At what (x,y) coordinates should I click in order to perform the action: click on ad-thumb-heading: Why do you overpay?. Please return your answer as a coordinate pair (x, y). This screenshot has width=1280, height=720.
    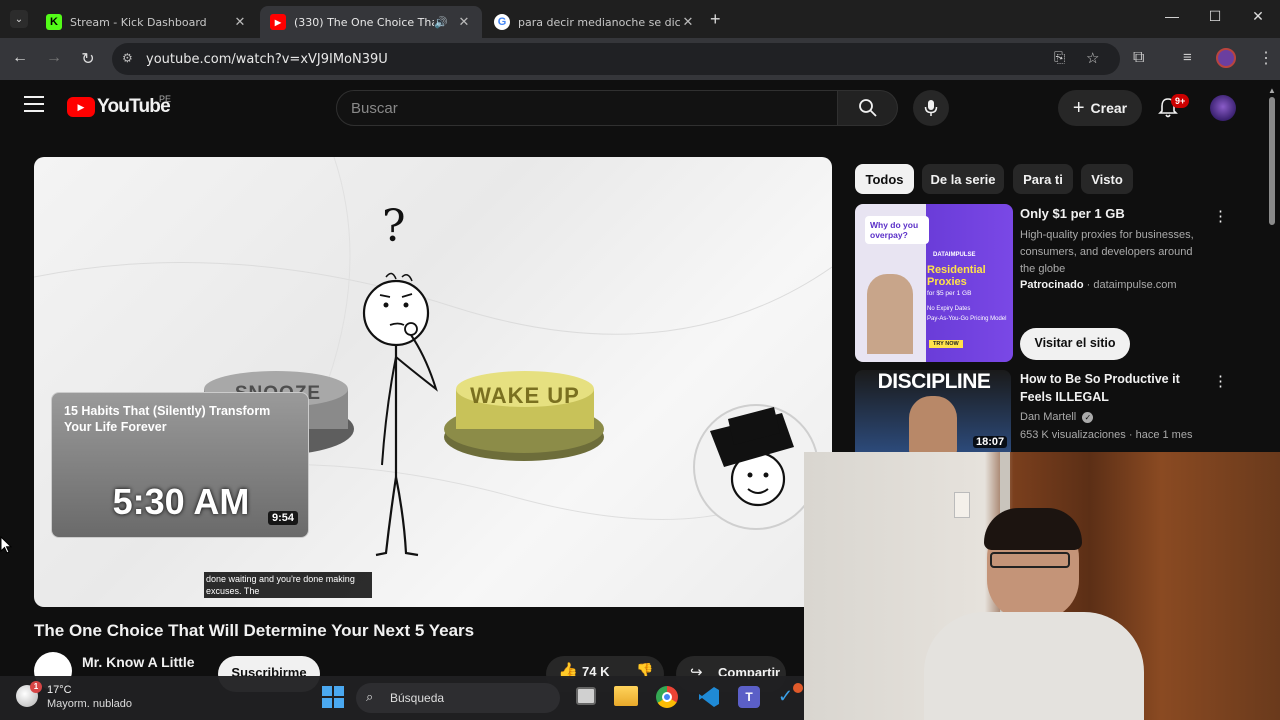
    Looking at the image, I should click on (897, 230).